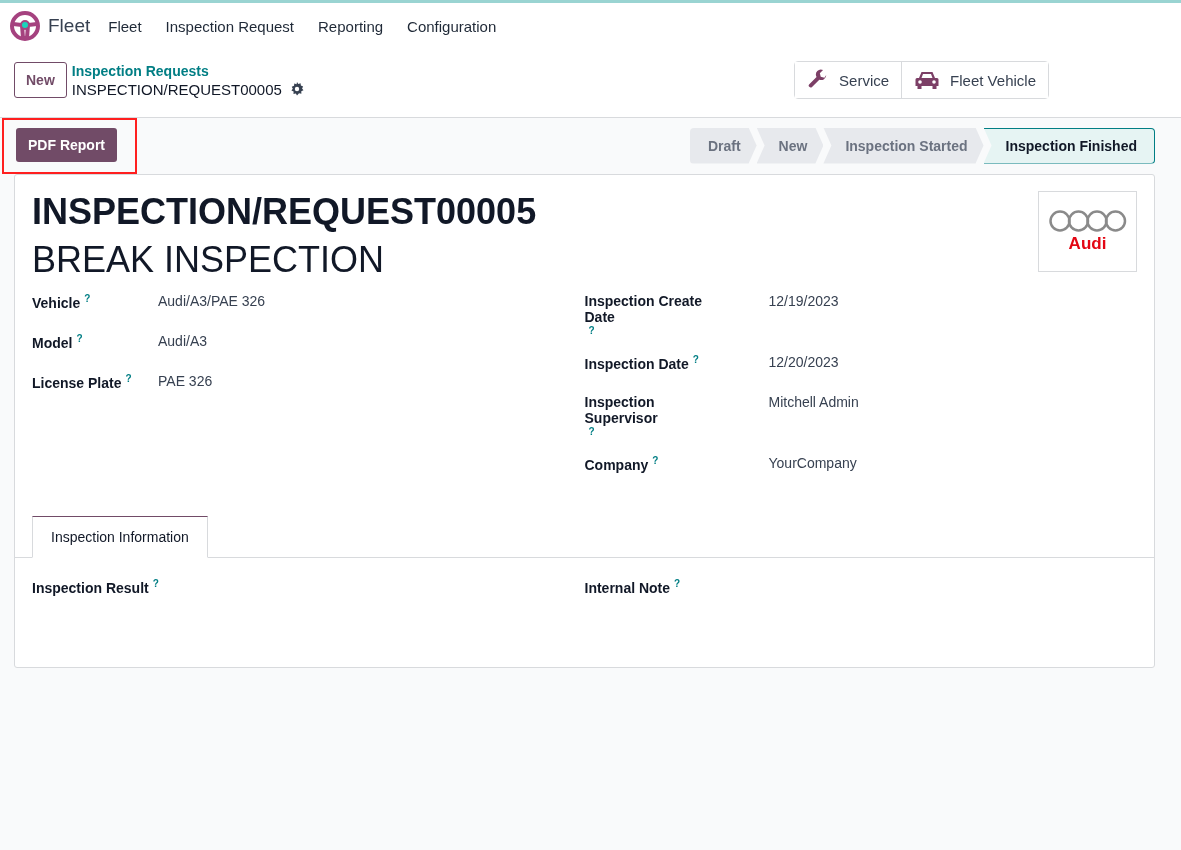 This screenshot has width=1181, height=850. What do you see at coordinates (1069, 145) in the screenshot?
I see `status-step: Inspection Finished` at bounding box center [1069, 145].